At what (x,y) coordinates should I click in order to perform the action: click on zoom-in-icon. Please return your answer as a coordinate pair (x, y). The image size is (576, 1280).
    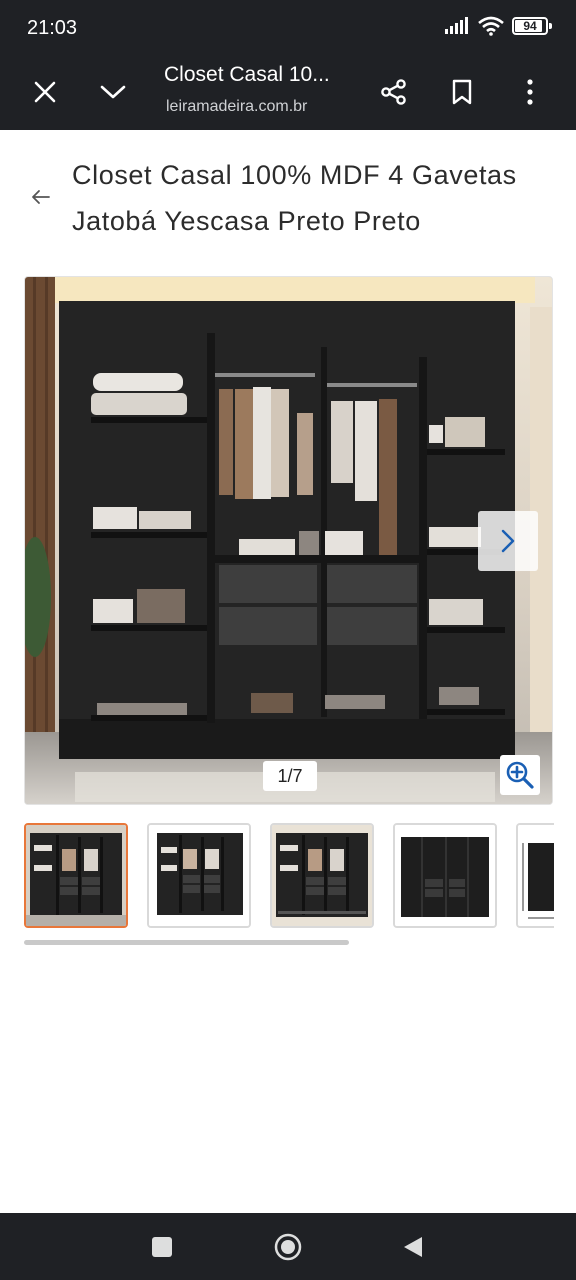
    Looking at the image, I should click on (520, 775).